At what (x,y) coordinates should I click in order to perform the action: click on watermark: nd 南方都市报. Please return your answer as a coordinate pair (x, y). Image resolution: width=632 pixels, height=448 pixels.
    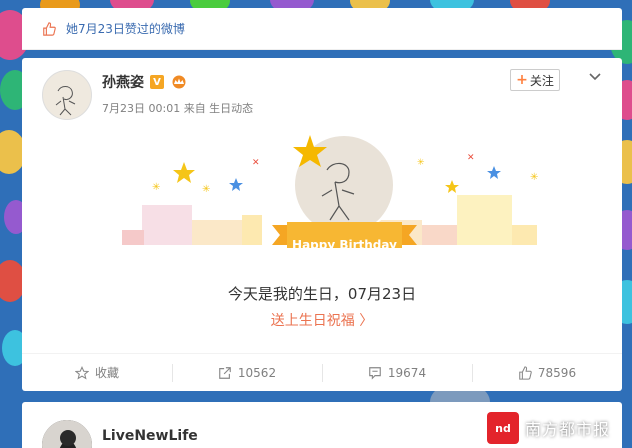
    Looking at the image, I should click on (548, 428).